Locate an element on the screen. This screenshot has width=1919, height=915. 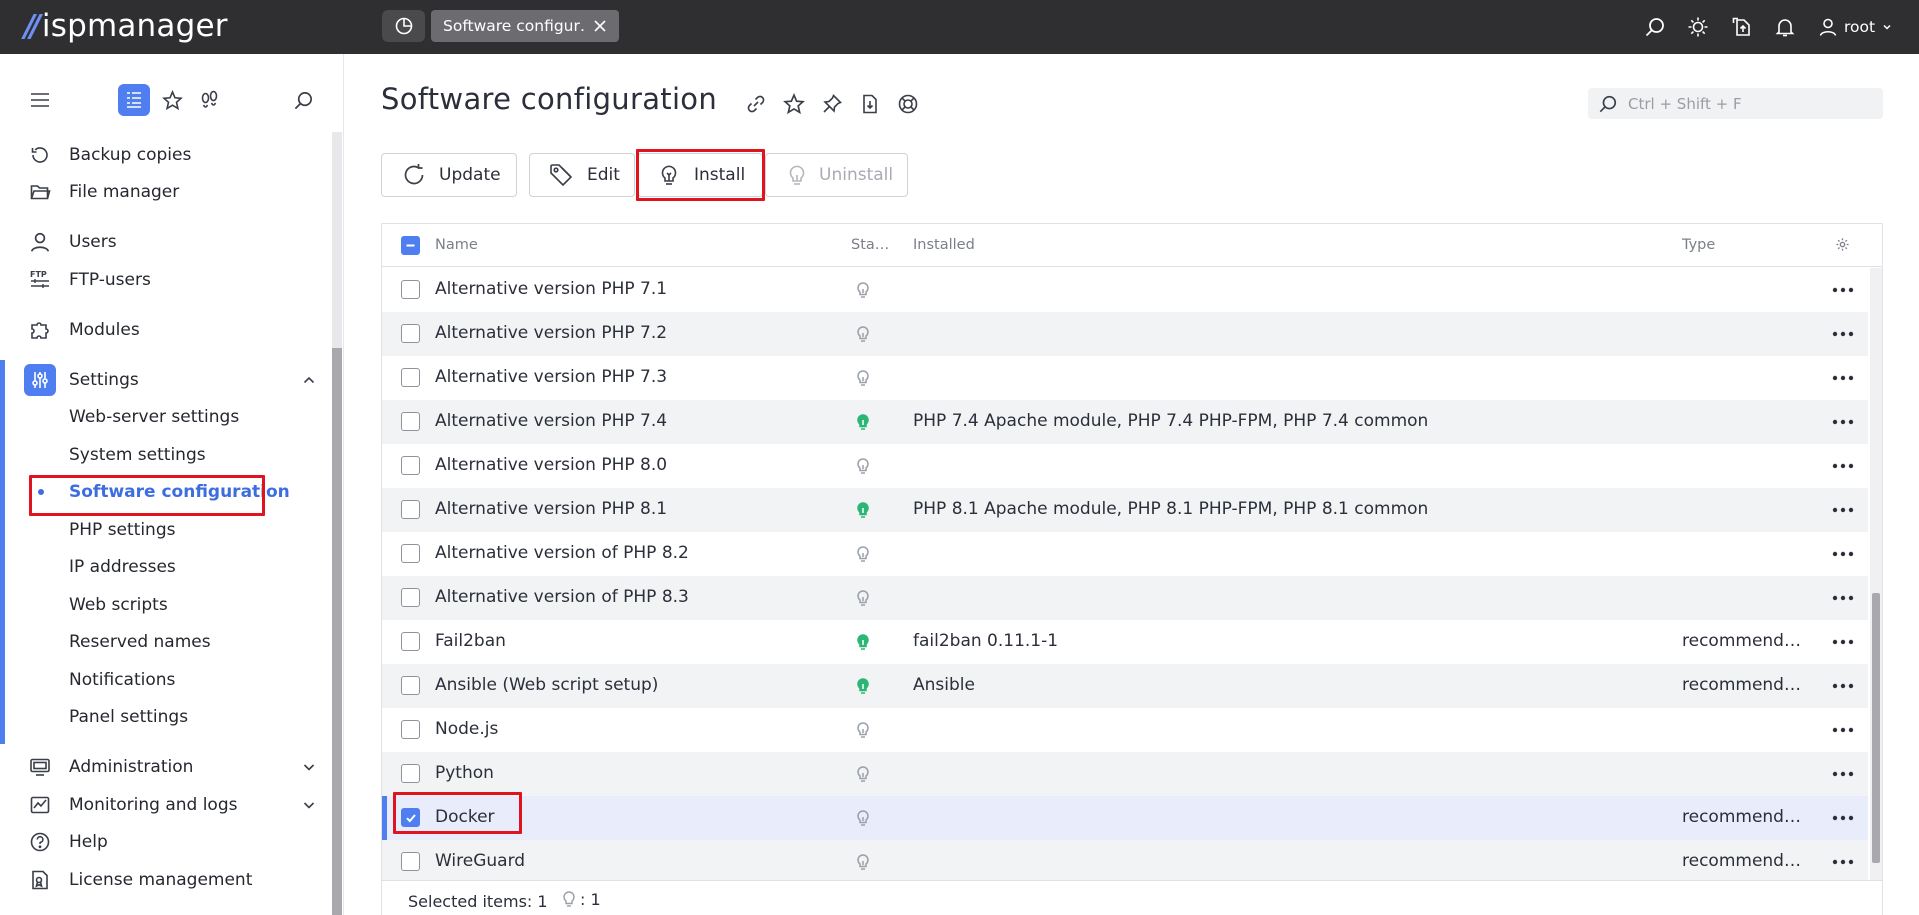
history-button is located at coordinates (403, 26).